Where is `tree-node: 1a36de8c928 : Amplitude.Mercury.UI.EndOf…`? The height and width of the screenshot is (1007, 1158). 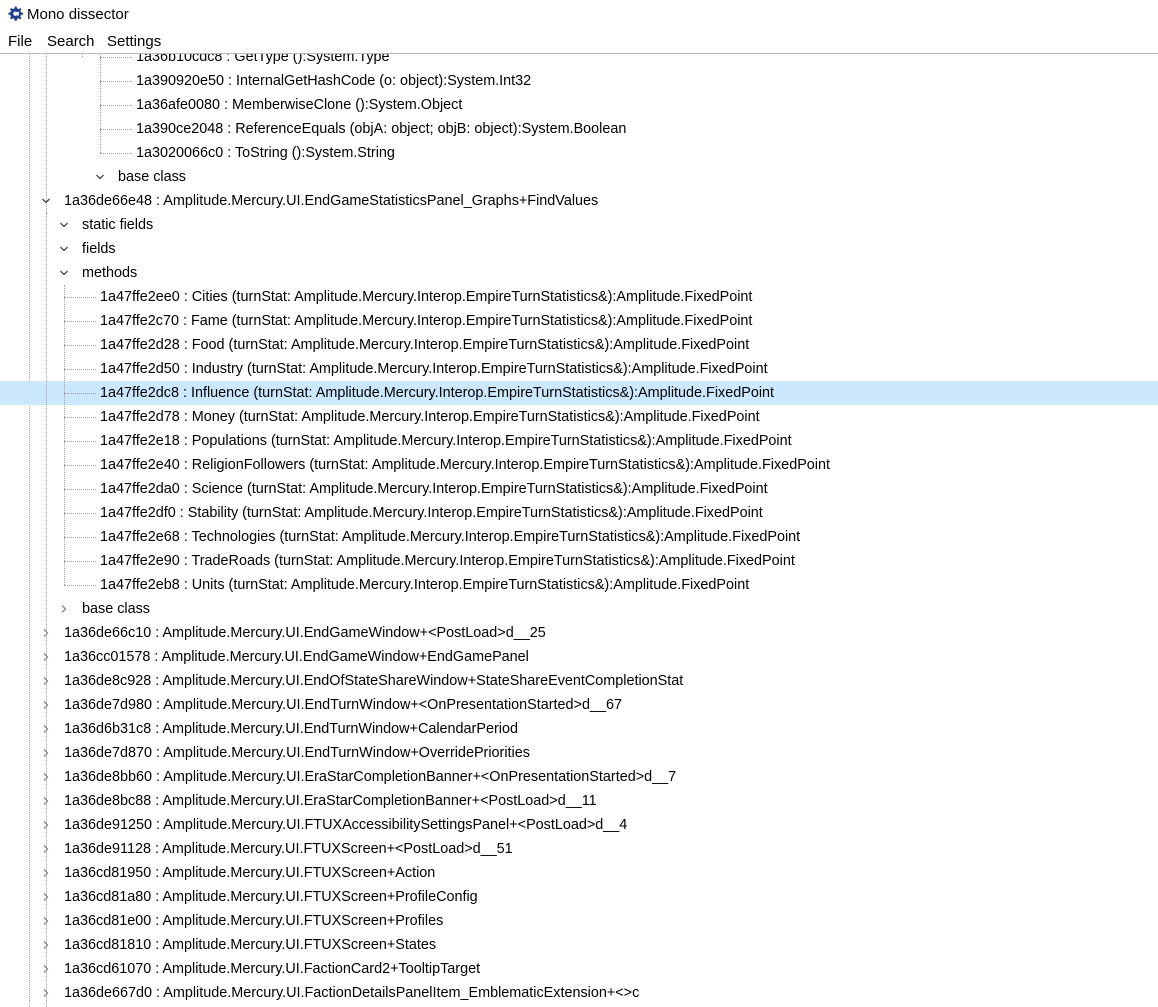
tree-node: 1a36de8c928 : Amplitude.Mercury.UI.EndOf… is located at coordinates (579, 681).